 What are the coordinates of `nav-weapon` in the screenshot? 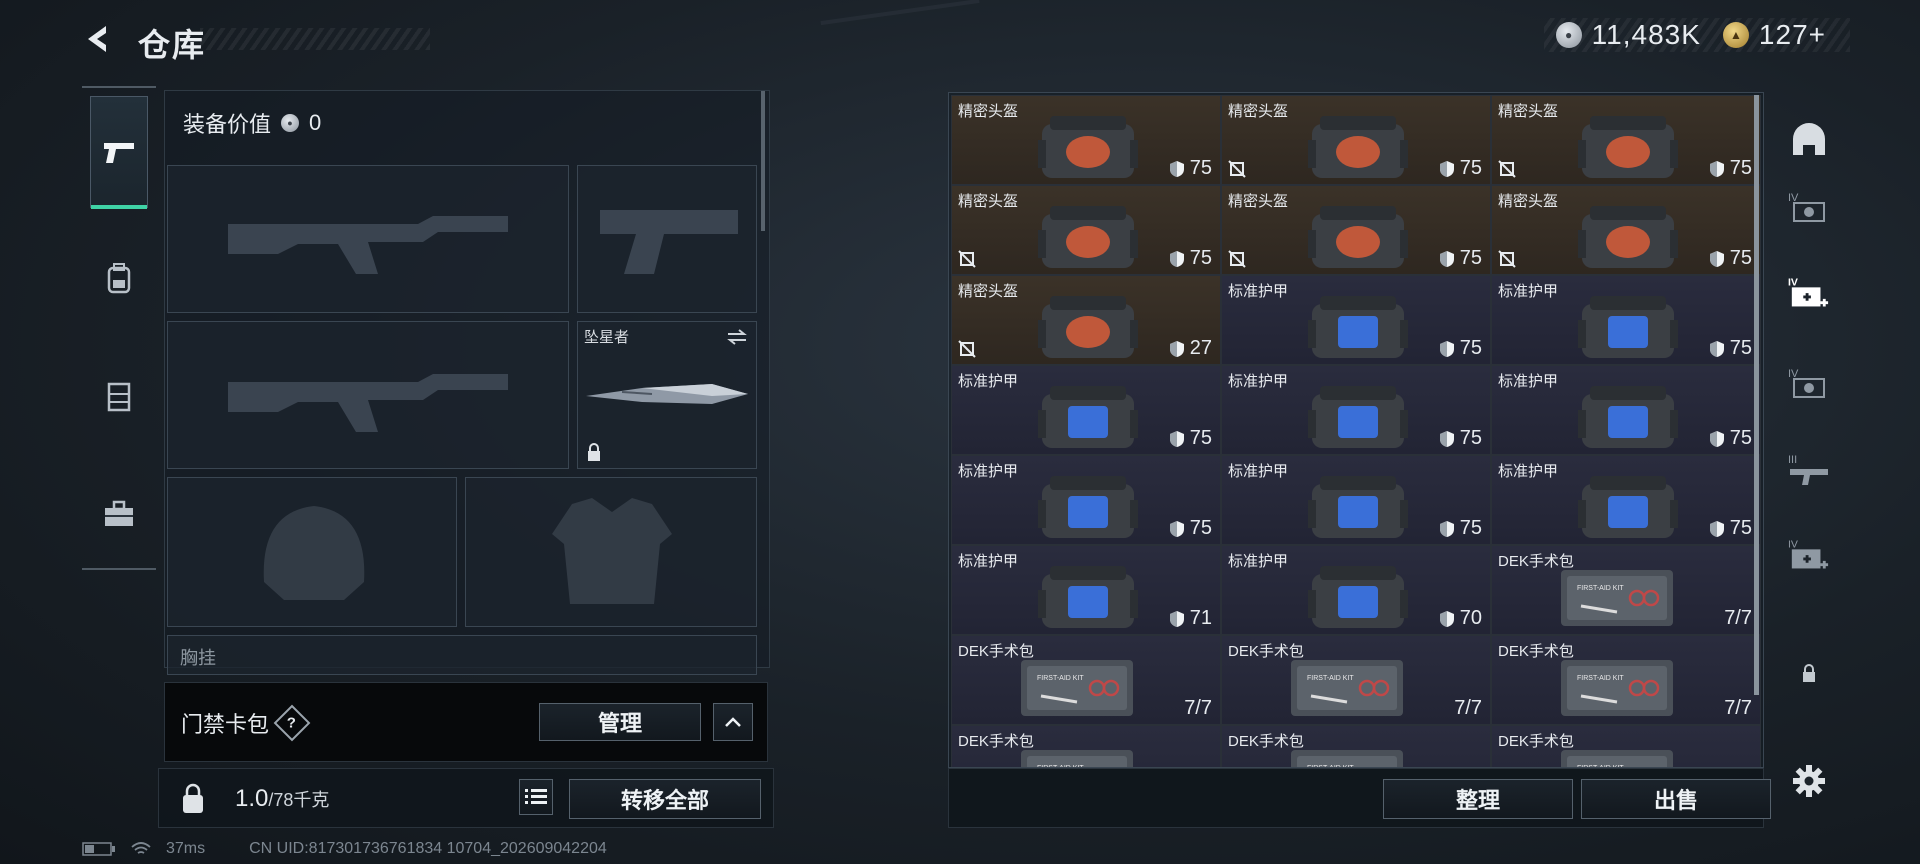 It's located at (119, 152).